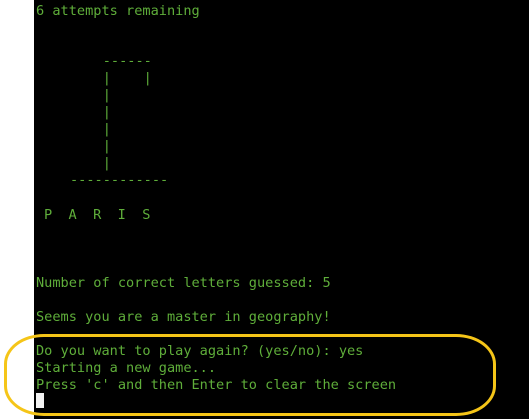 This screenshot has height=419, width=529. Describe the element at coordinates (40, 400) in the screenshot. I see `text-cursor` at that location.